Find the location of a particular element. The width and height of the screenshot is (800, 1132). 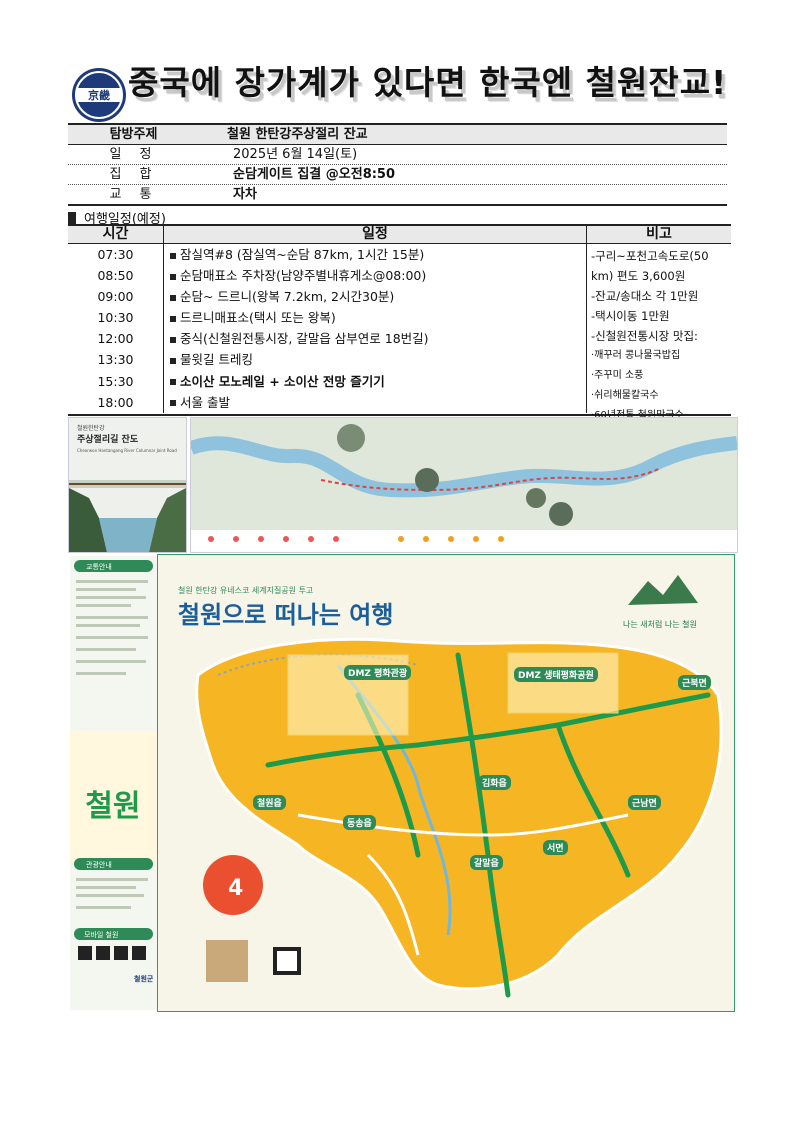

schedule-header-row: 시간 일정 비고 is located at coordinates (399, 235).